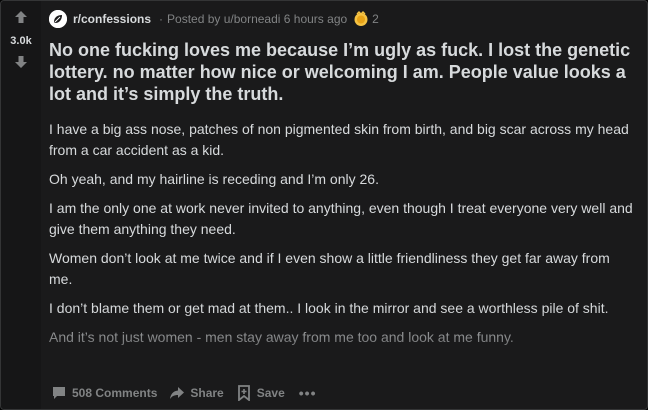  Describe the element at coordinates (308, 393) in the screenshot. I see `more-options-button: •••` at that location.